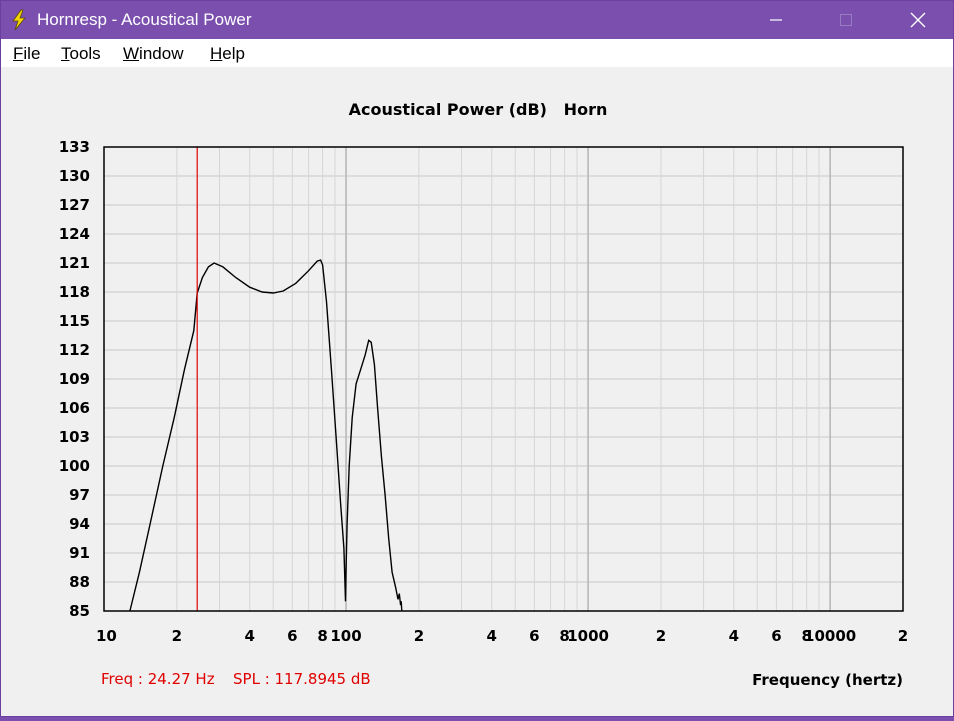  What do you see at coordinates (74, 437) in the screenshot?
I see `y-tick-label: 103` at bounding box center [74, 437].